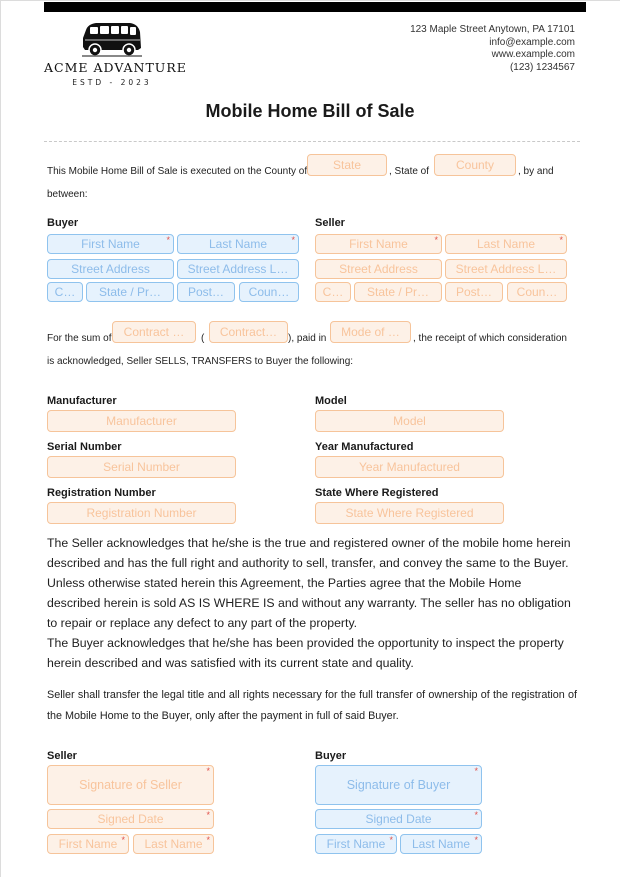 The image size is (620, 877). Describe the element at coordinates (141, 421) in the screenshot. I see `manufacturer-field: Manufacturer` at that location.